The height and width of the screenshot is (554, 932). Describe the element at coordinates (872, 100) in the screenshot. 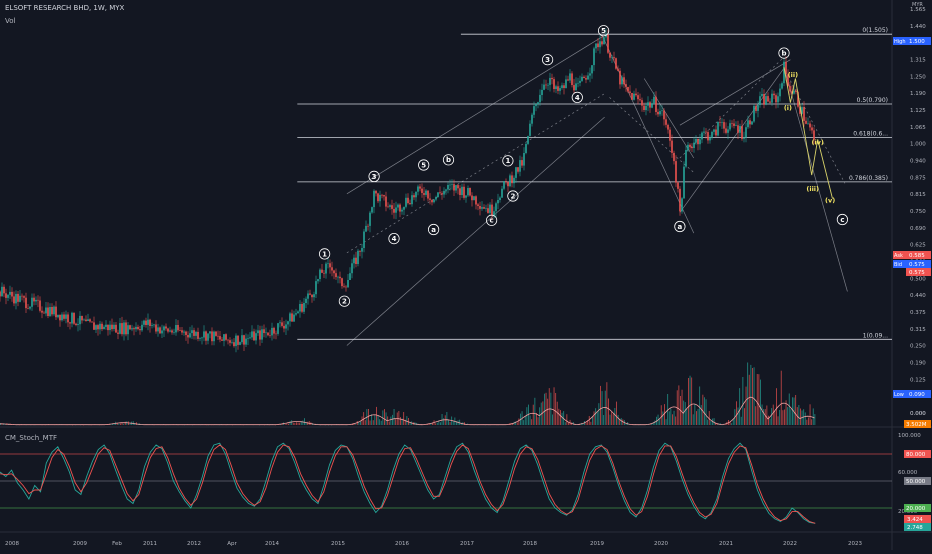

I see `fib-level-label: 0.5(0.790)` at that location.